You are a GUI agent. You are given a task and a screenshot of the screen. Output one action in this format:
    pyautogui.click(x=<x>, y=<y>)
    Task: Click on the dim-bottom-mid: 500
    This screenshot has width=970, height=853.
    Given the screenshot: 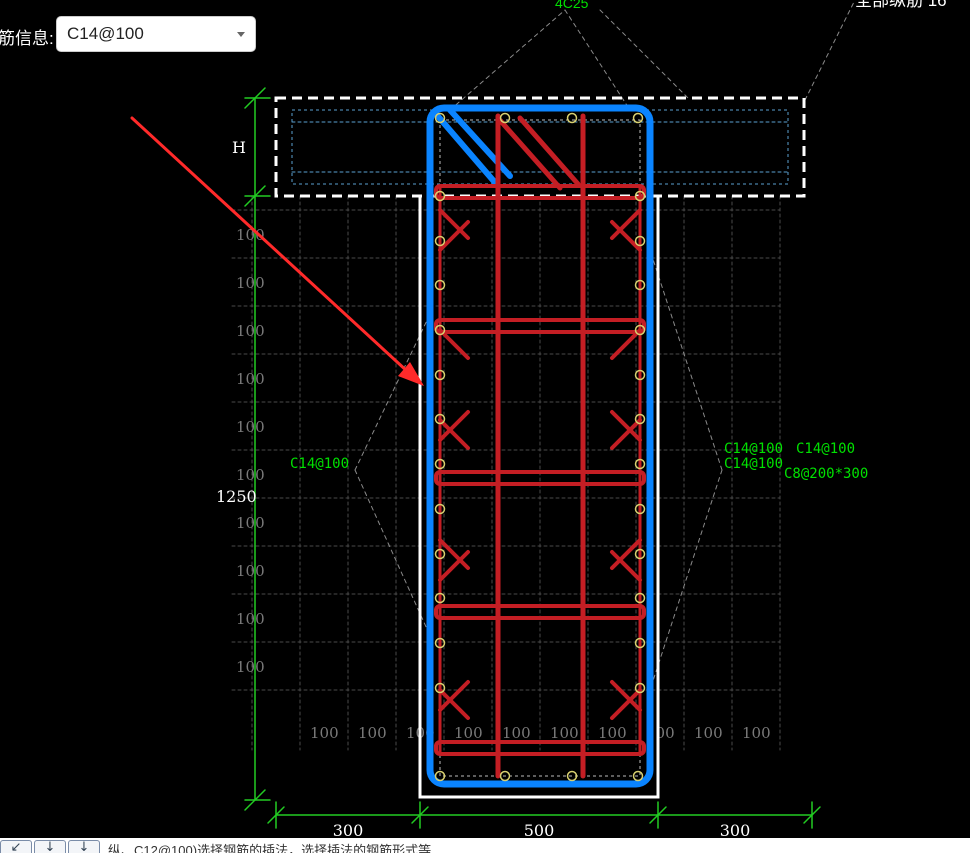 What is the action you would take?
    pyautogui.click(x=539, y=829)
    